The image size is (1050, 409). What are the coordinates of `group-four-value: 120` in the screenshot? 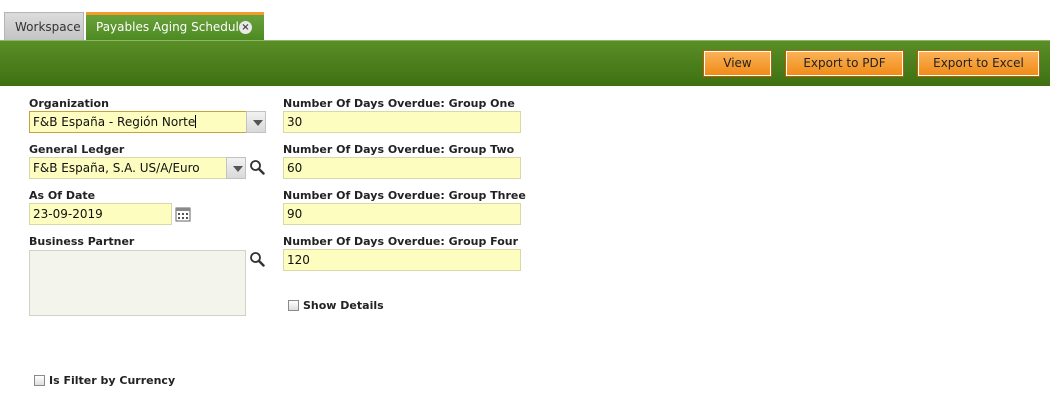 It's located at (298, 260).